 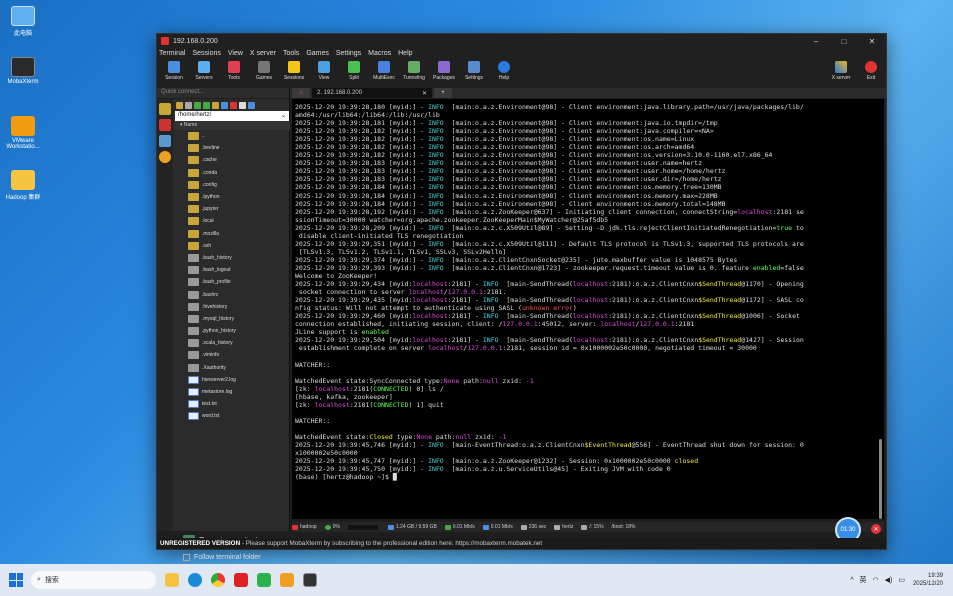 I want to click on file-row: .viminfo, so click(x=232, y=355).